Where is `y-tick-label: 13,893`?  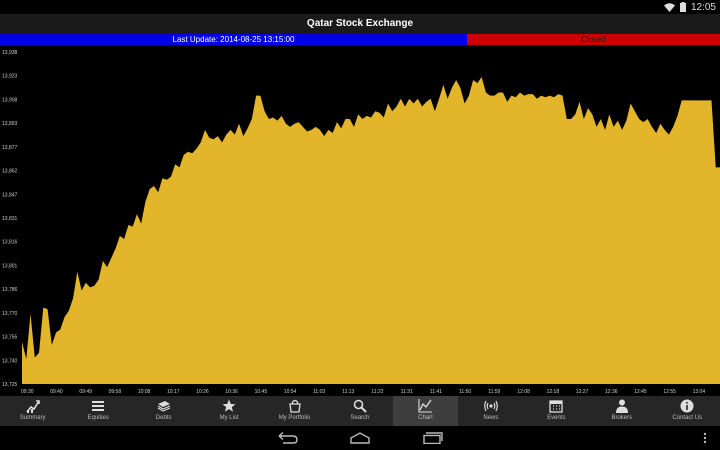 y-tick-label: 13,893 is located at coordinates (10, 124).